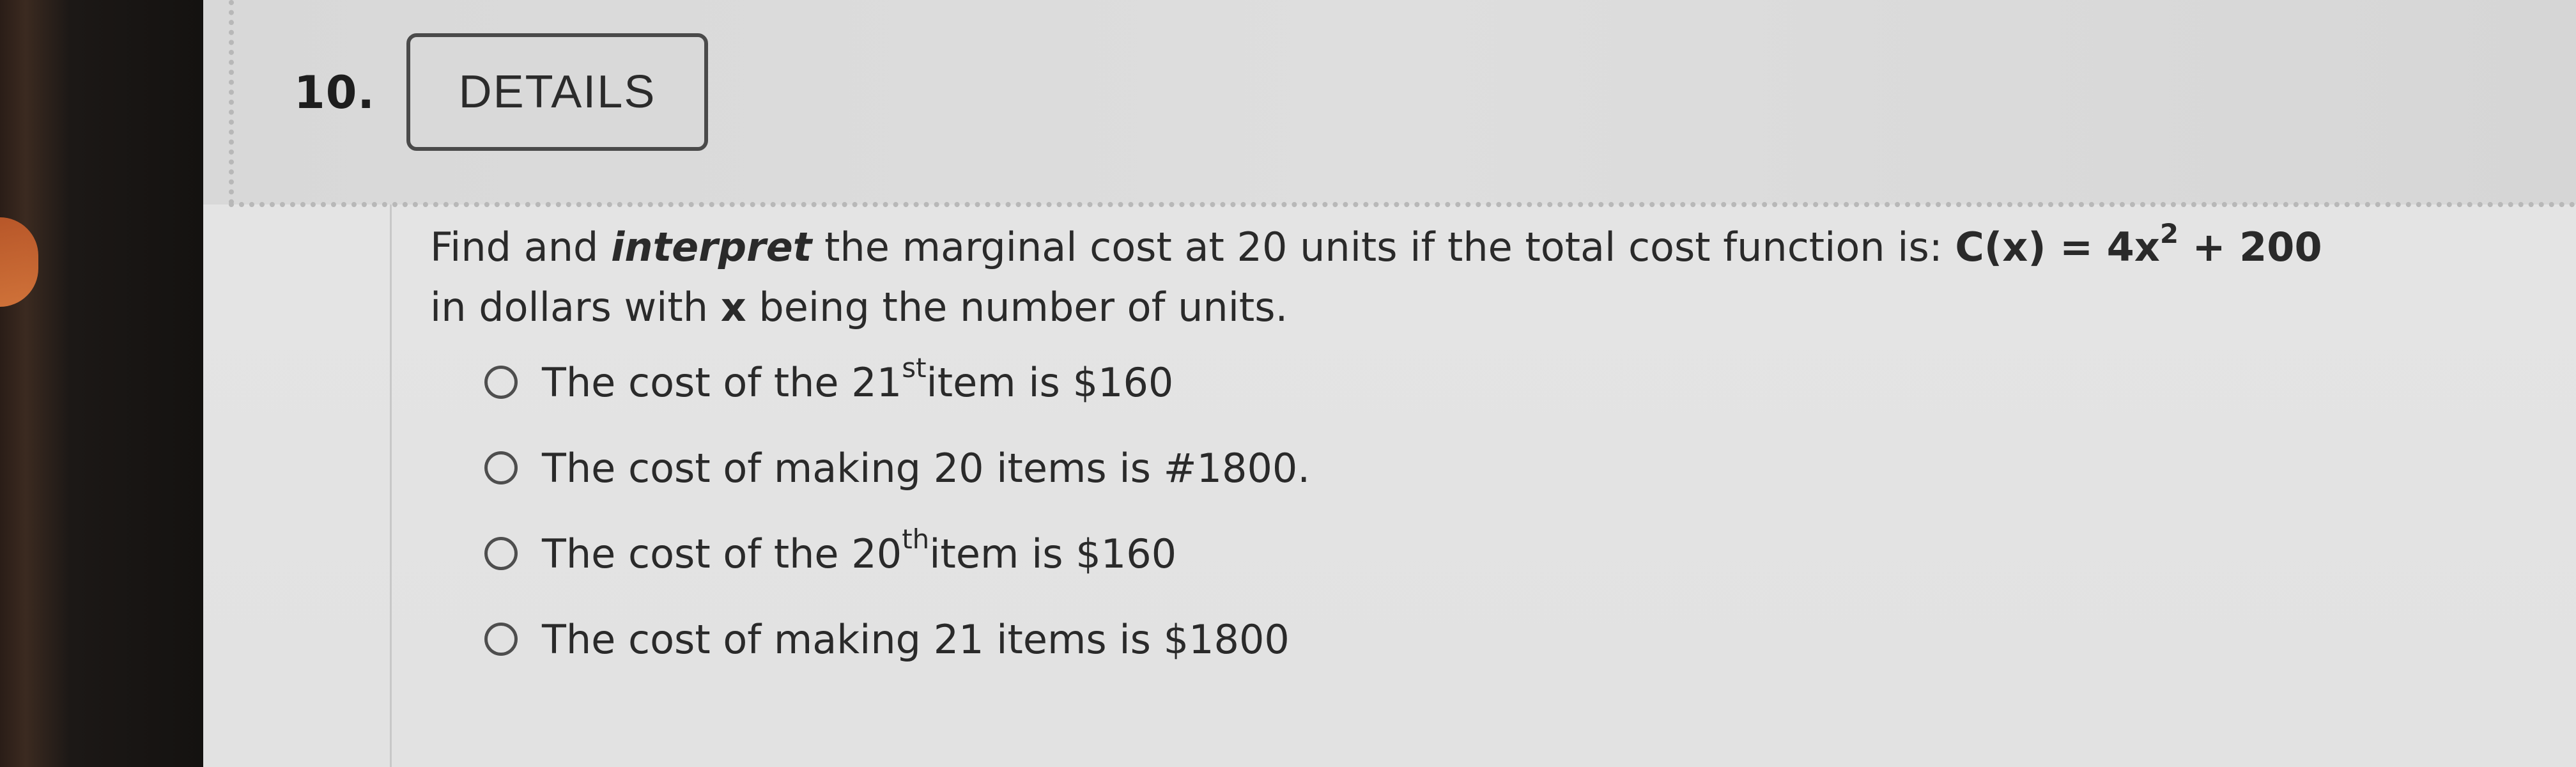 The width and height of the screenshot is (2576, 767). I want to click on answer-option: The cost of making 20 items is #1800., so click(1443, 468).